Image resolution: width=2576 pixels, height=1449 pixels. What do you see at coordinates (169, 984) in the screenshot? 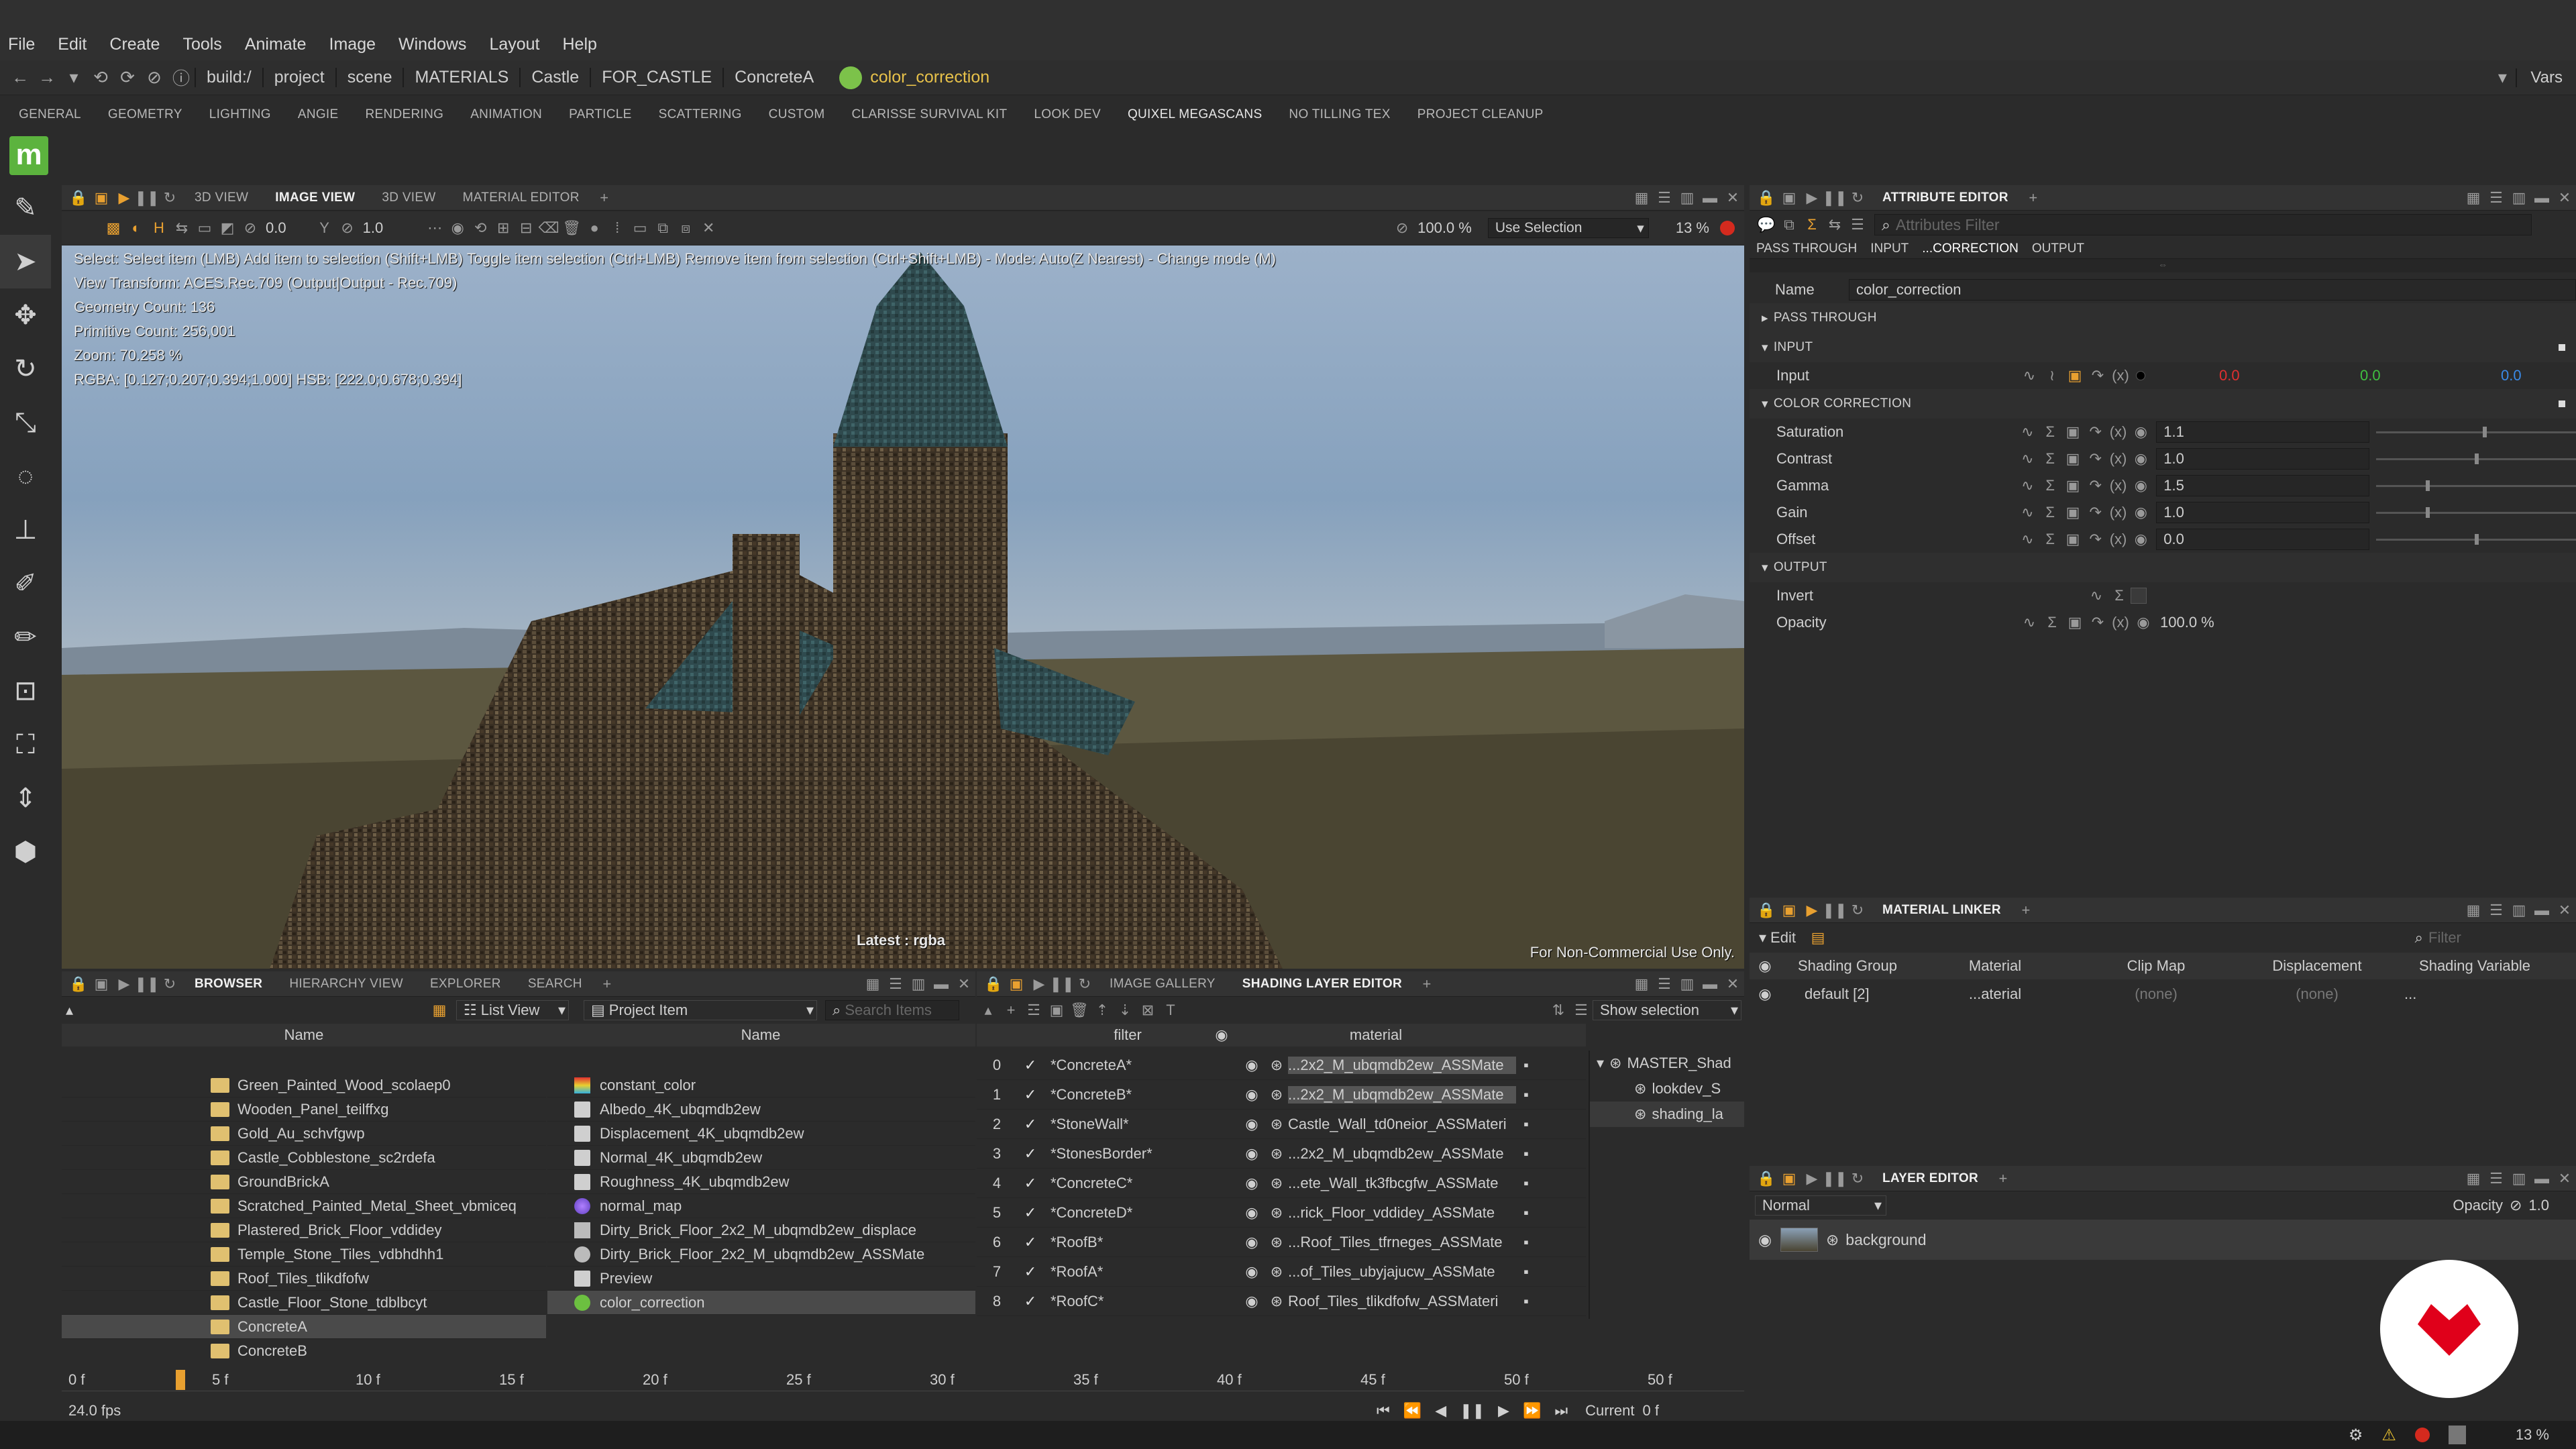
I see `browser-refresh-icon: ↻` at bounding box center [169, 984].